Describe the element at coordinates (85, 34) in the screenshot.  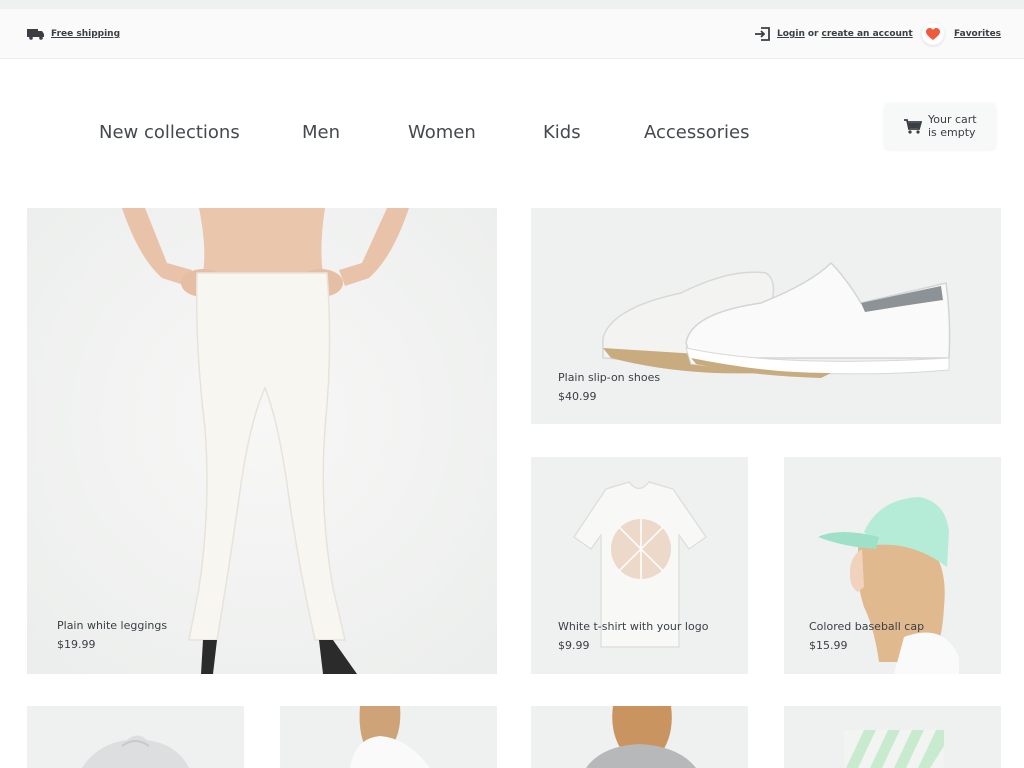
I see `free-shipping-label: Free shipping` at that location.